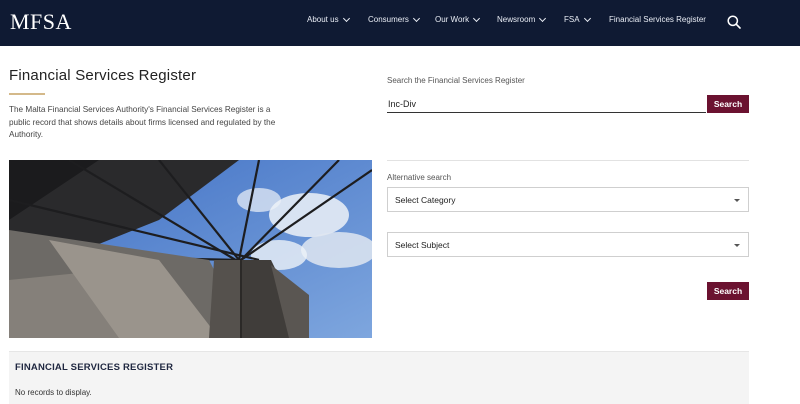 This screenshot has height=404, width=800. I want to click on nav-newsroom: Newsroom, so click(522, 19).